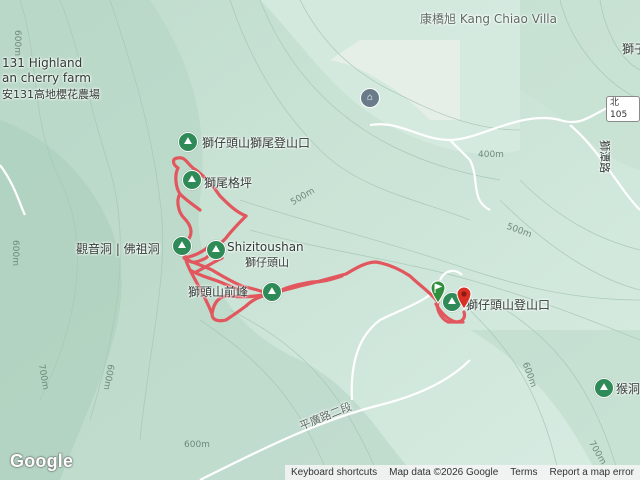 This screenshot has height=480, width=640. I want to click on poi-label-monkey-cave: 猴洞, so click(628, 388).